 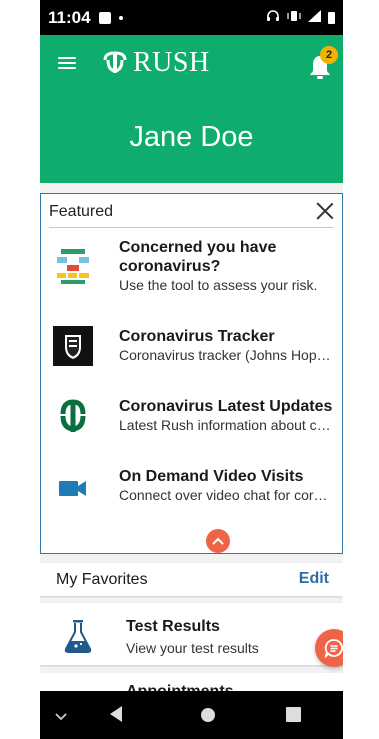 What do you see at coordinates (325, 211) in the screenshot?
I see `close-icon` at bounding box center [325, 211].